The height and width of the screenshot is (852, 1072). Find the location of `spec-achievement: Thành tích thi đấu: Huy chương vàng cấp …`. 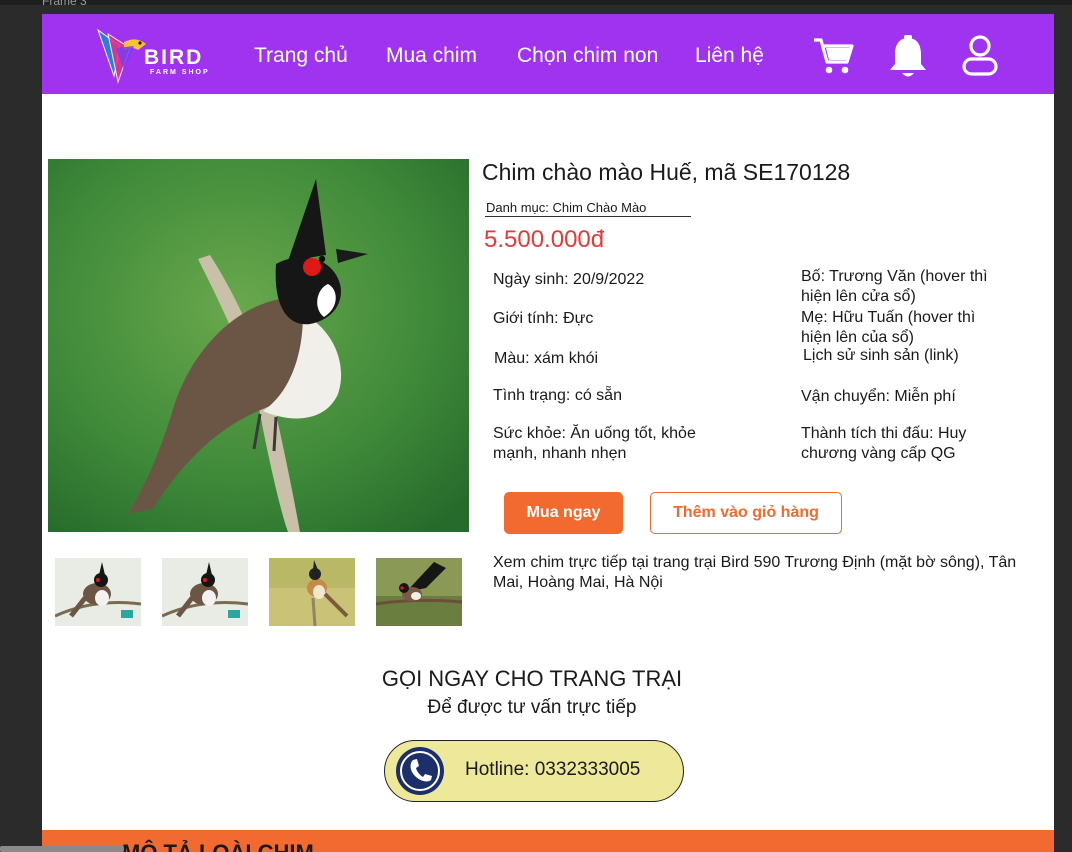

spec-achievement: Thành tích thi đấu: Huy chương vàng cấp … is located at coordinates (884, 443).